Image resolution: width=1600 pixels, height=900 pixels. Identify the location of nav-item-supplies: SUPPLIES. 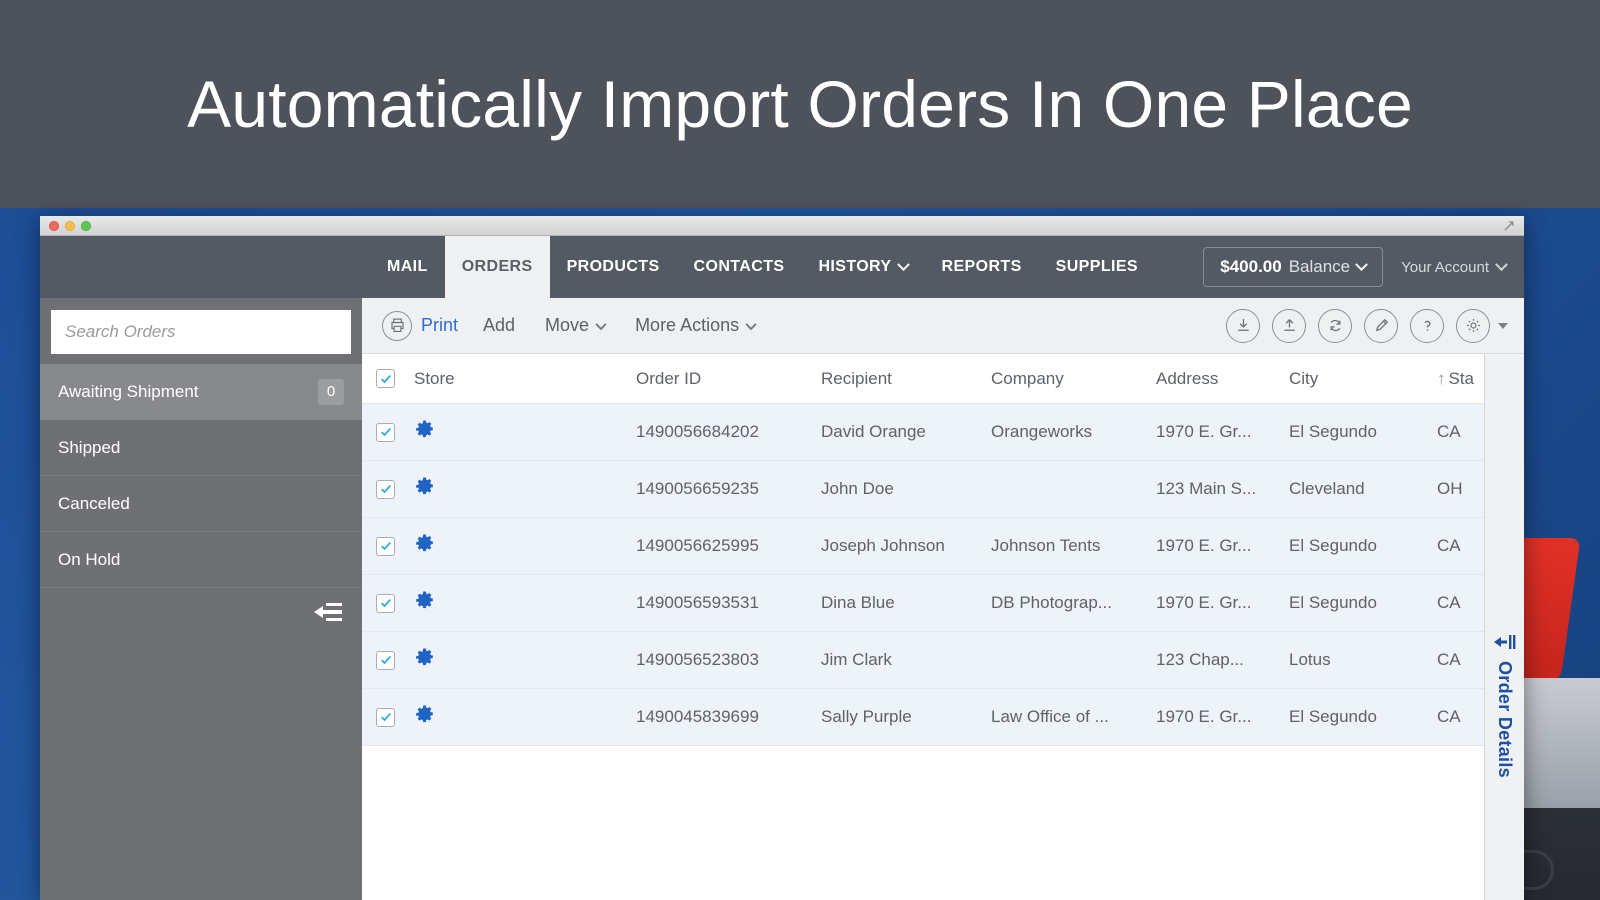
(1097, 267).